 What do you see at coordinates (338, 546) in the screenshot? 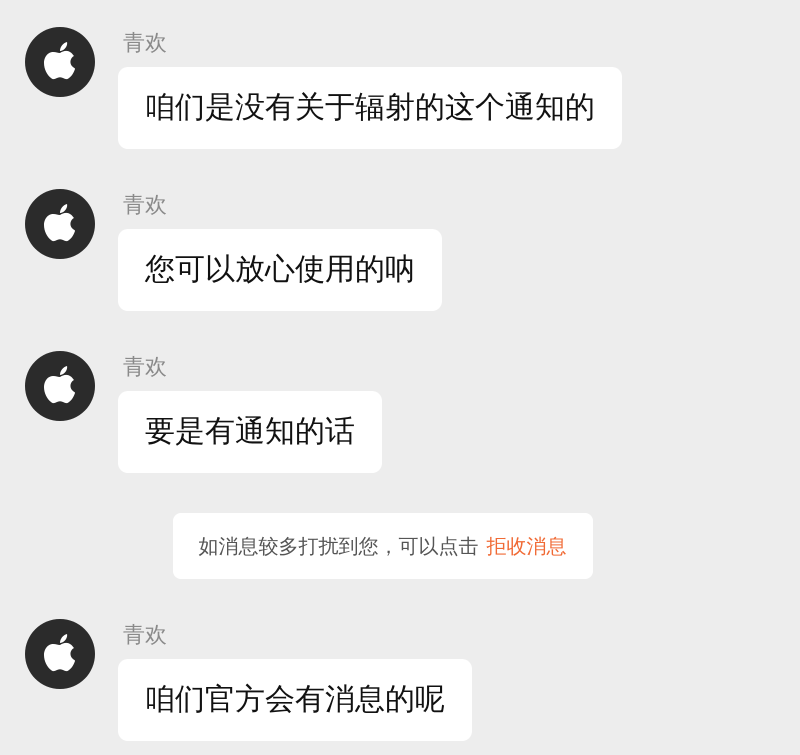
I see `notice-text: 如消息较多打扰到您，可以点击` at bounding box center [338, 546].